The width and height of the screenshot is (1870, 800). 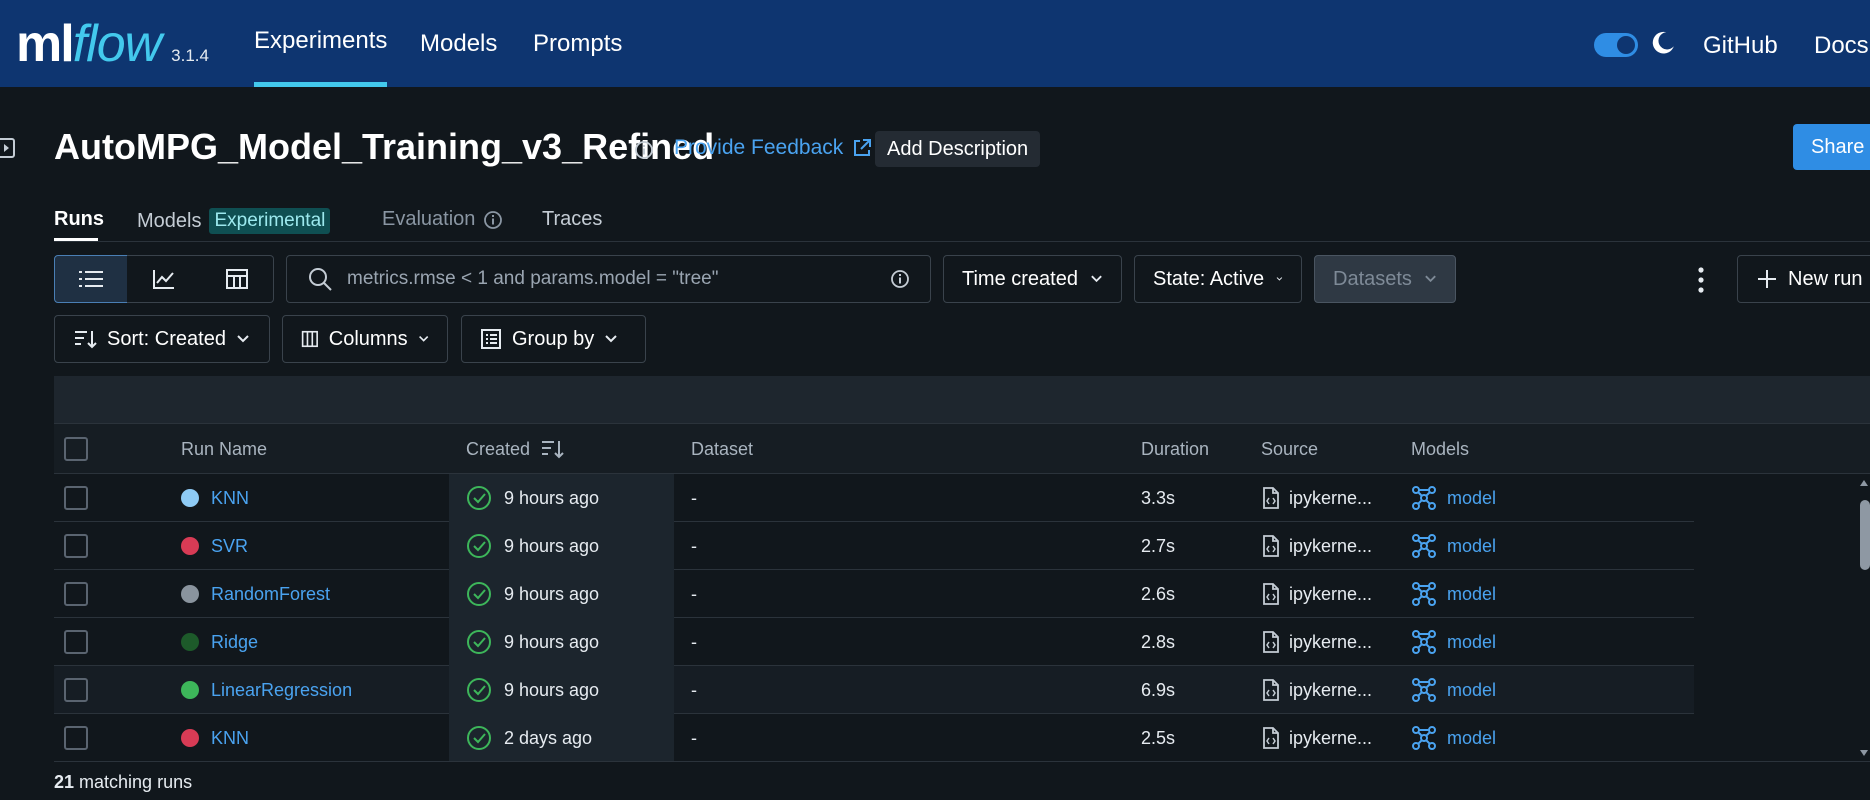 I want to click on group-by-dropdown: Group by, so click(x=553, y=339).